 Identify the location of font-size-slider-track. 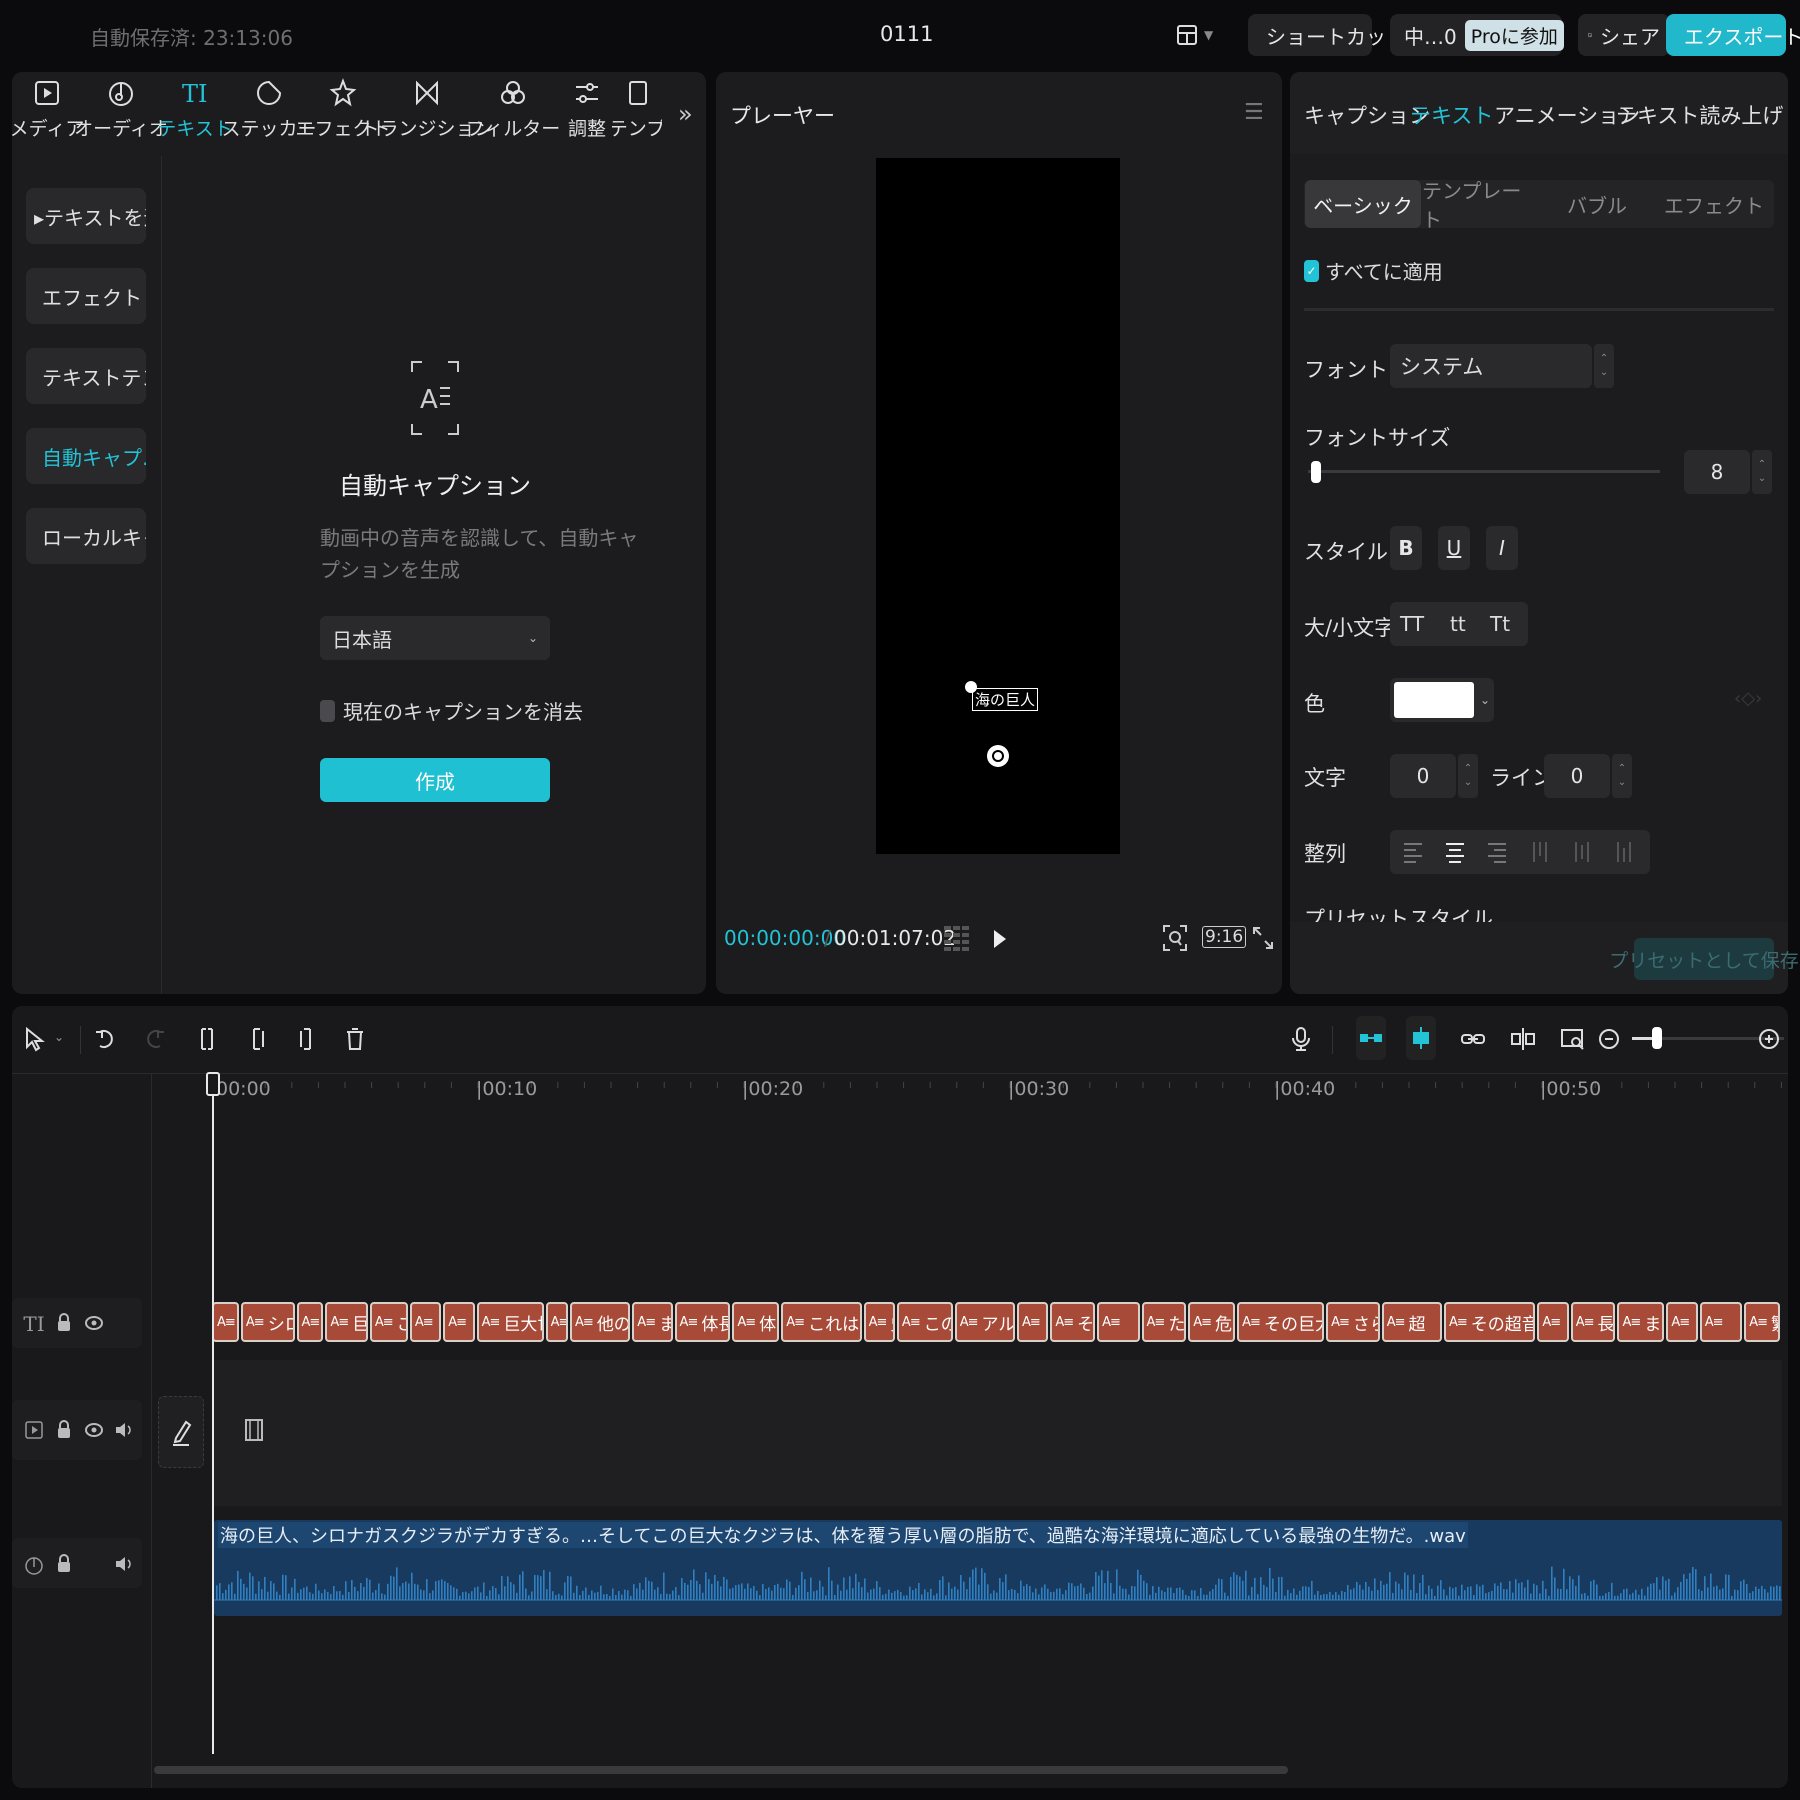
(1484, 472).